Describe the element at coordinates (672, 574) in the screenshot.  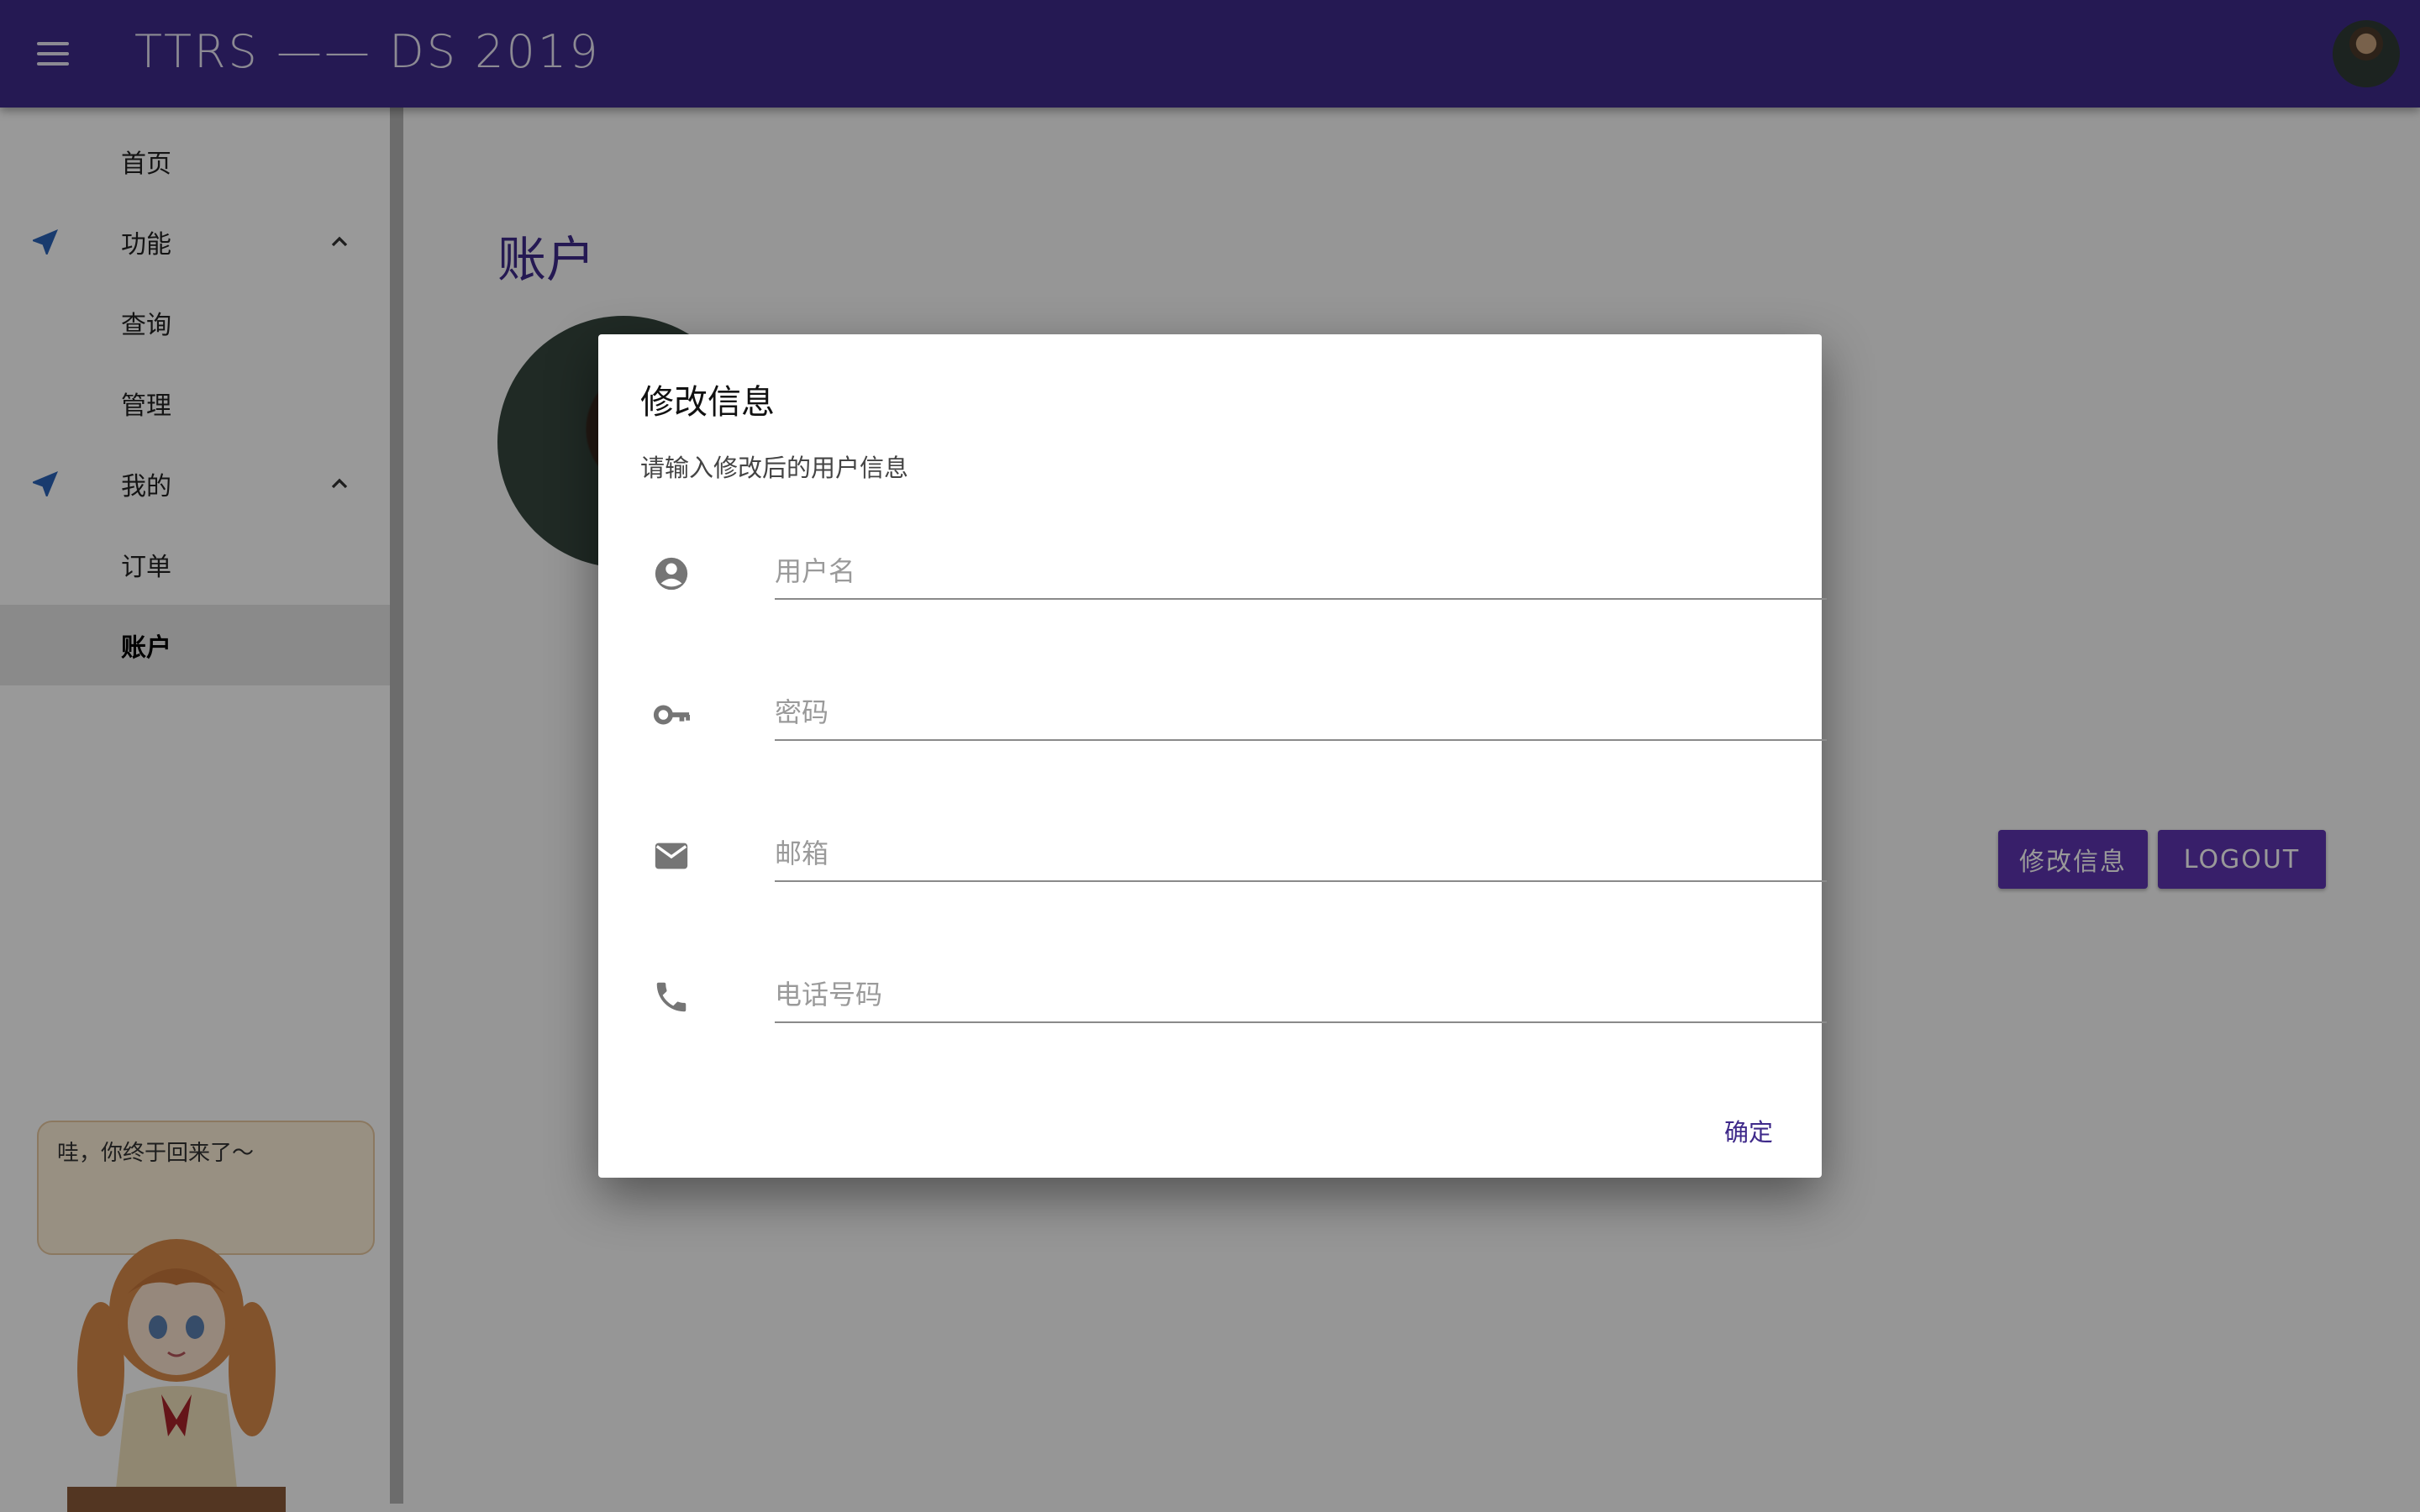
I see `account-circle-icon` at that location.